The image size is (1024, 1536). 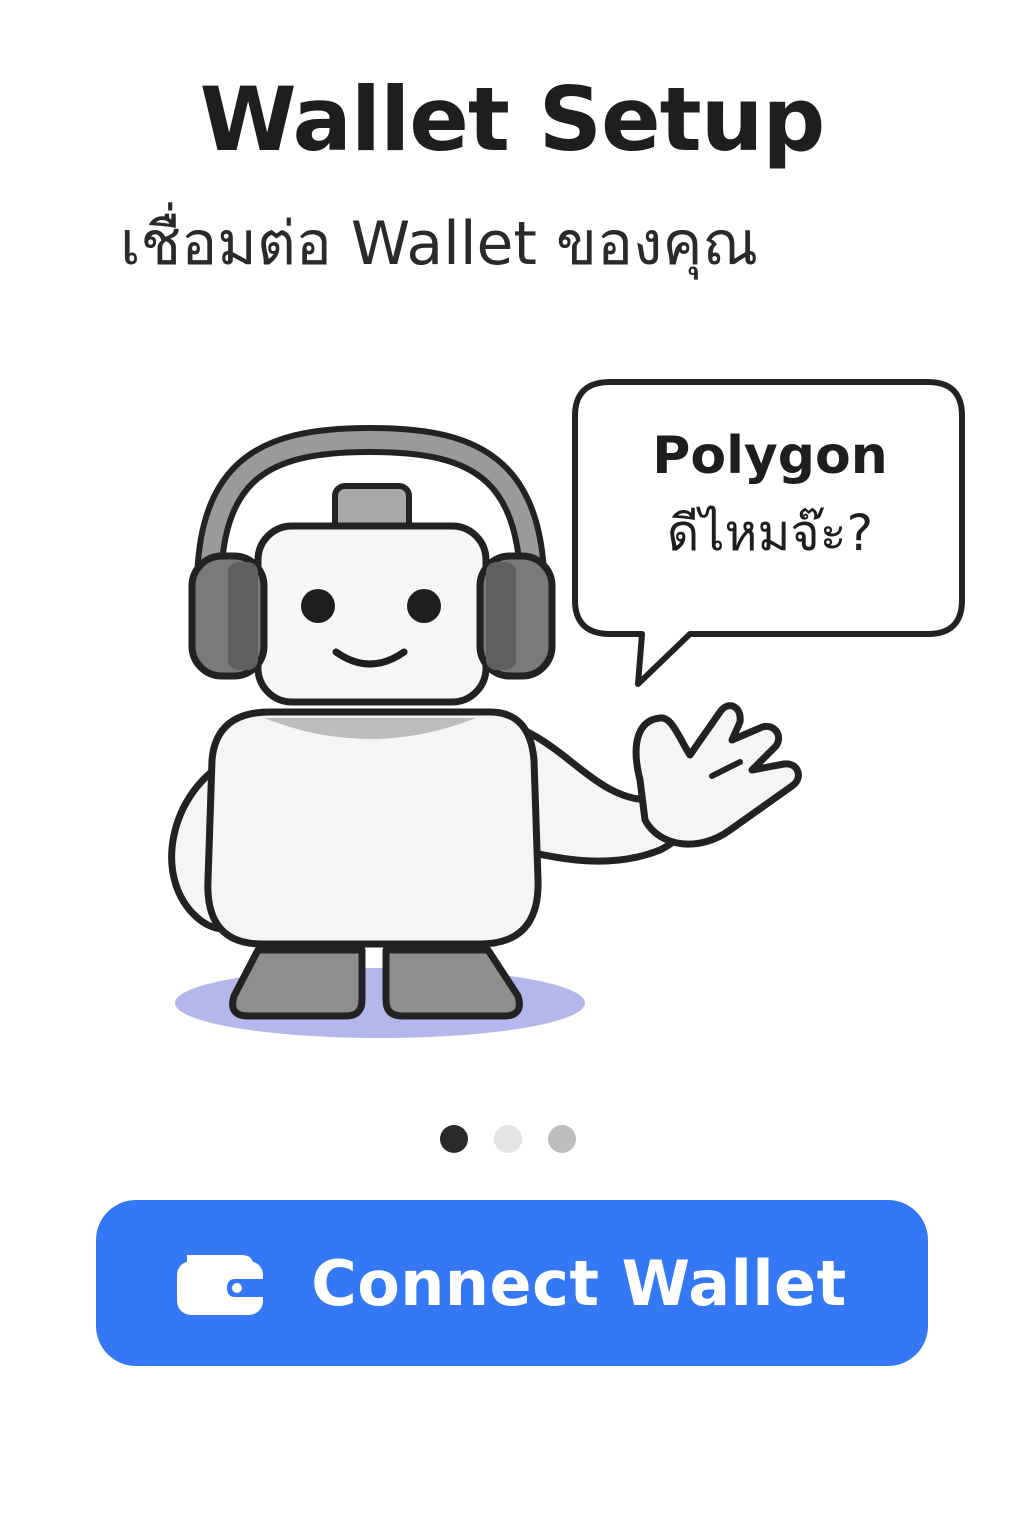 What do you see at coordinates (770, 495) in the screenshot?
I see `speech-bubble-text: Polygon ดีไหมจ๊ะ?` at bounding box center [770, 495].